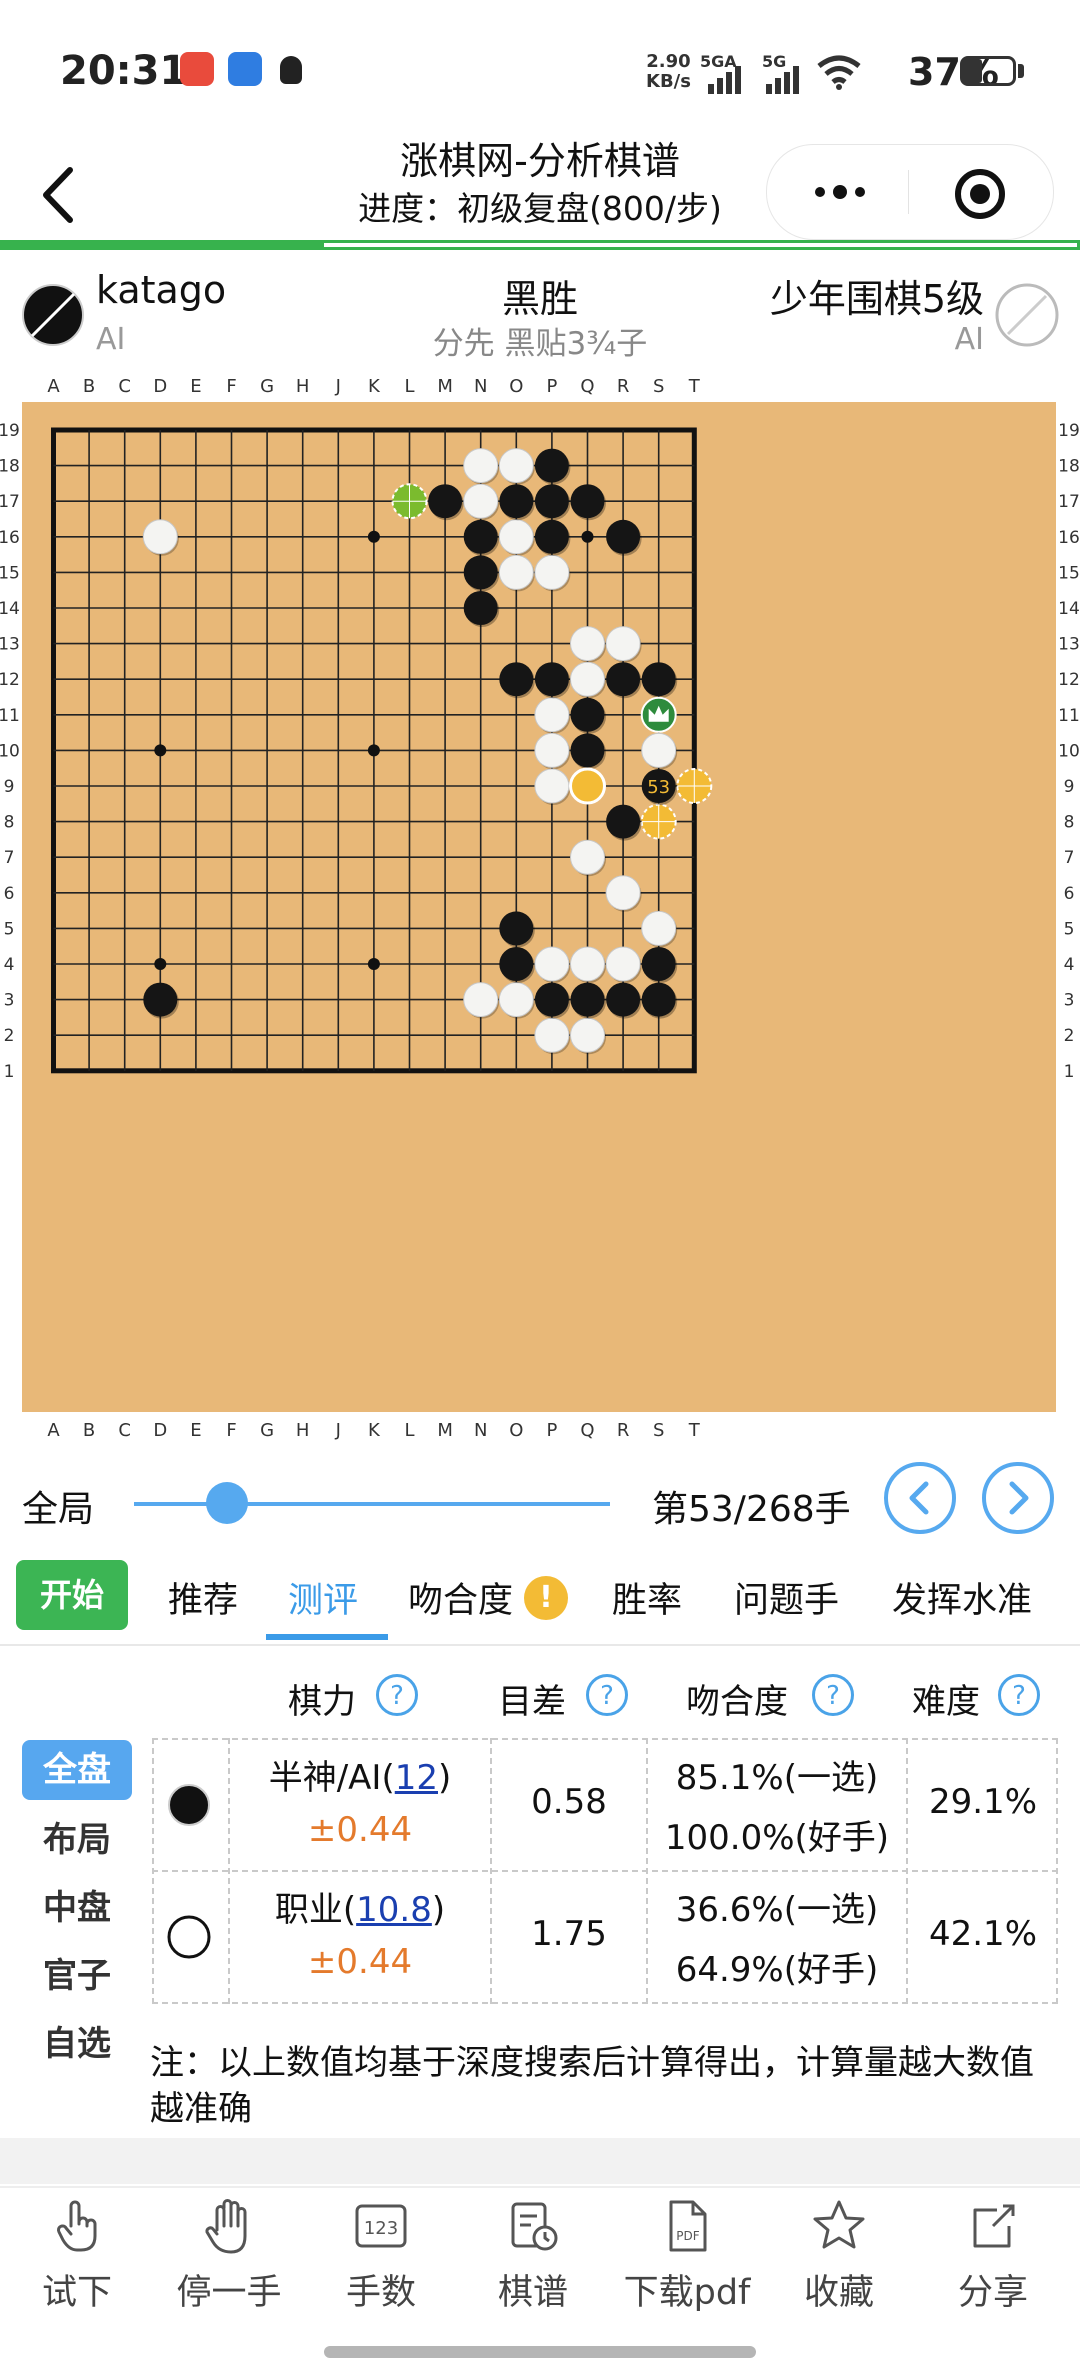  Describe the element at coordinates (323, 1597) in the screenshot. I see `tab-evaluation: 测评` at that location.